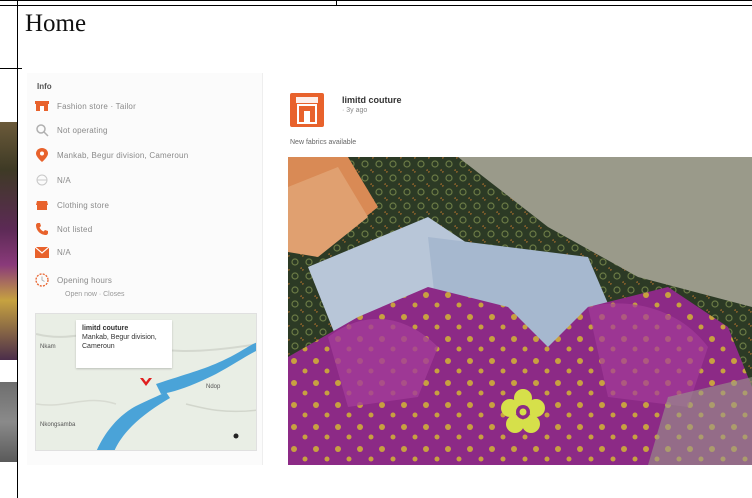  What do you see at coordinates (123, 155) in the screenshot?
I see `info-row-text: Mankab, Begur division, Cameroun` at bounding box center [123, 155].